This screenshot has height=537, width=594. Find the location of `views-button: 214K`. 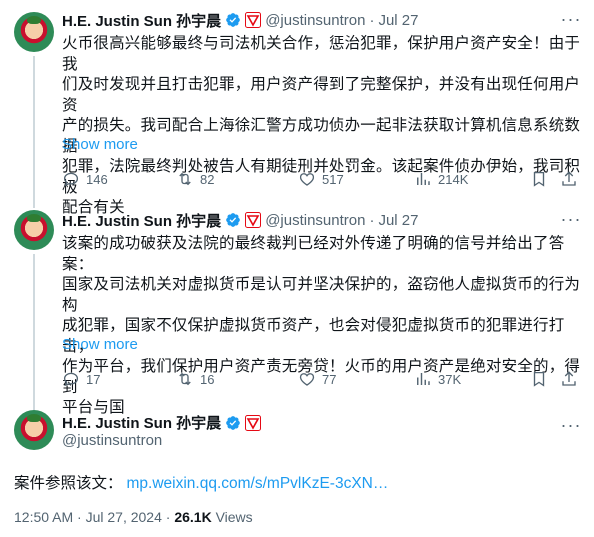

views-button: 214K is located at coordinates (441, 179).